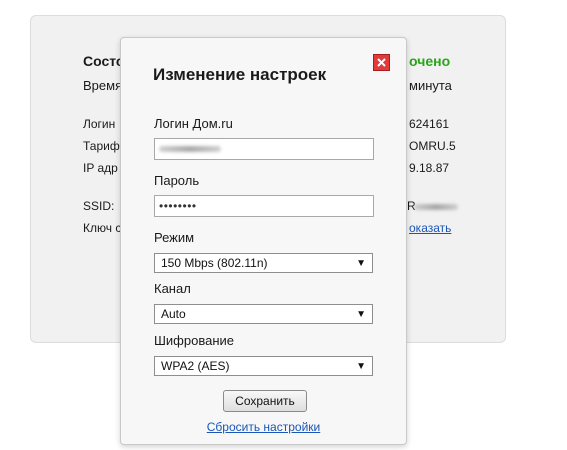  What do you see at coordinates (173, 314) in the screenshot?
I see `channel-selected-value: Auto` at bounding box center [173, 314].